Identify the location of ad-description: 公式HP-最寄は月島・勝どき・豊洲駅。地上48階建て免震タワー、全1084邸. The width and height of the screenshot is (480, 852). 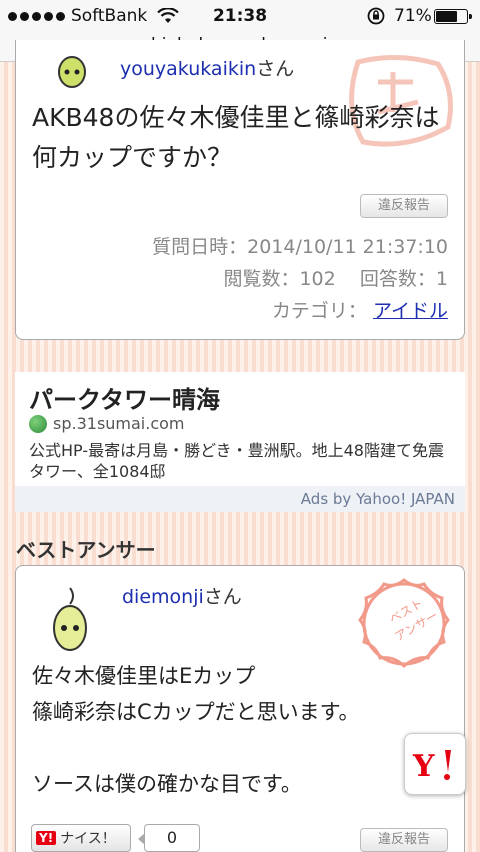
(236, 461).